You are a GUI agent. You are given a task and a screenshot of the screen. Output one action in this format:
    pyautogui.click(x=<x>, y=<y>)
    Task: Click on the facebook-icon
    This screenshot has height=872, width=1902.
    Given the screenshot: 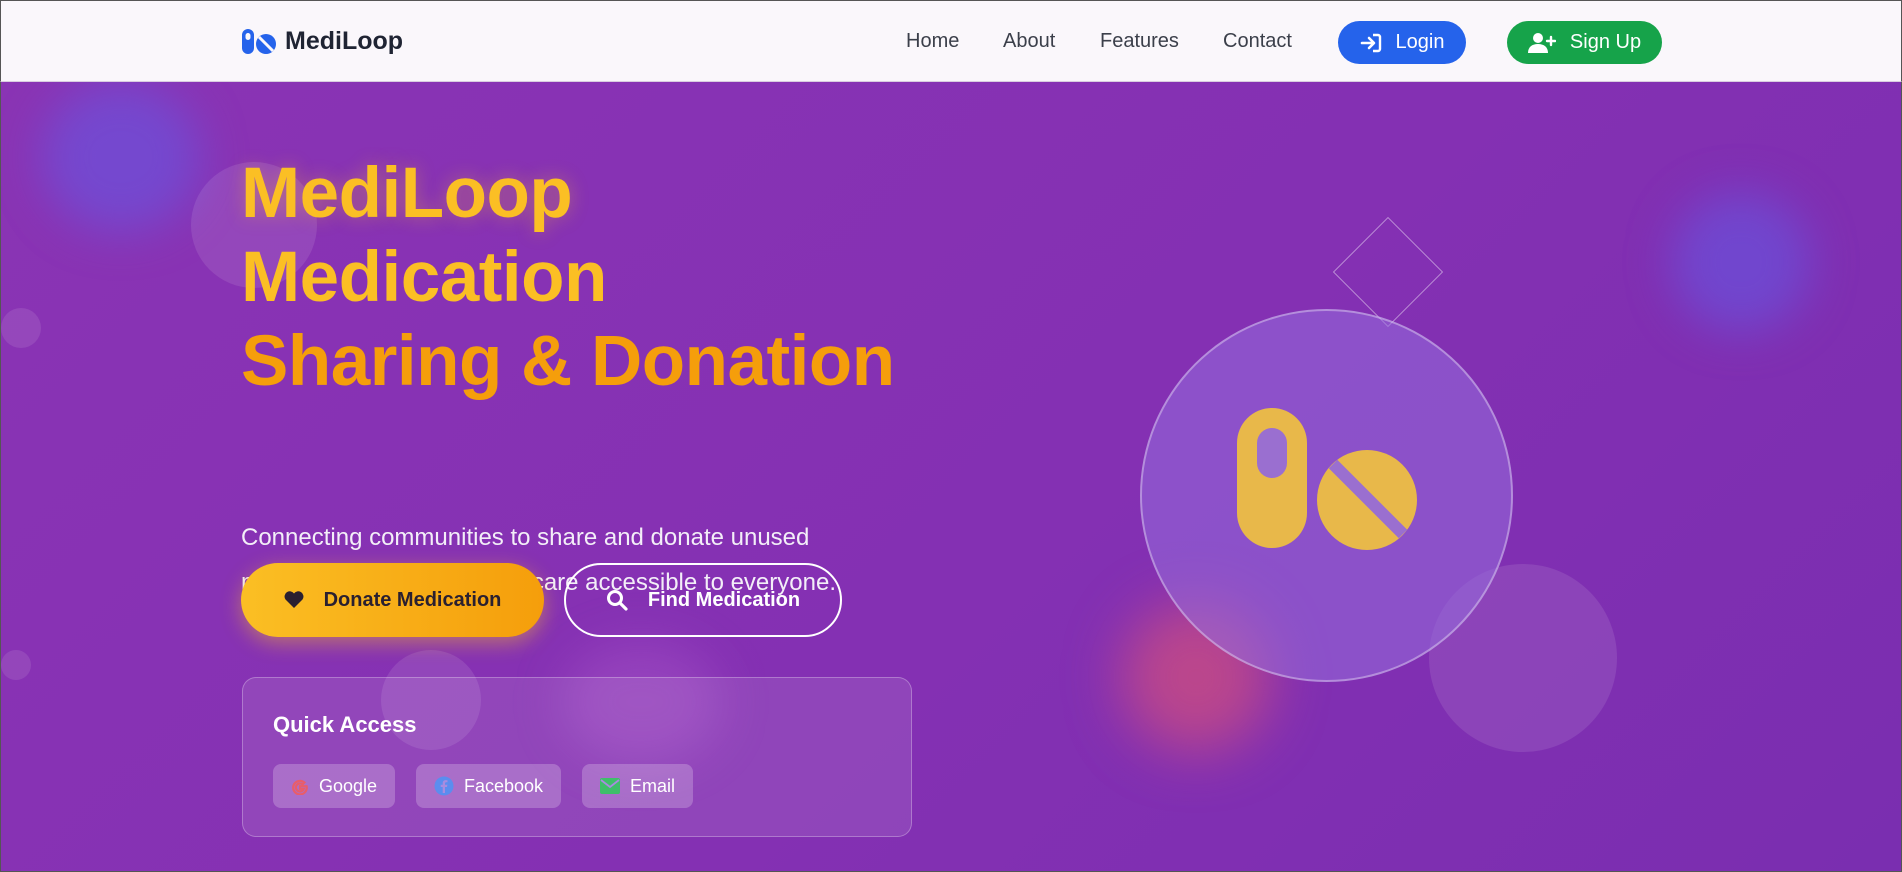 What is the action you would take?
    pyautogui.click(x=444, y=786)
    